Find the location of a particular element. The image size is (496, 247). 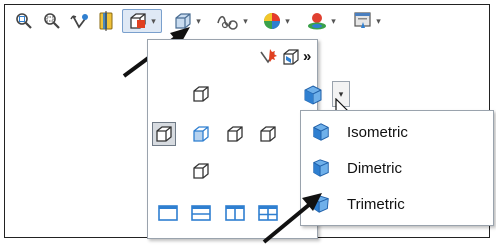

previous-view-icon is located at coordinates (79, 21).